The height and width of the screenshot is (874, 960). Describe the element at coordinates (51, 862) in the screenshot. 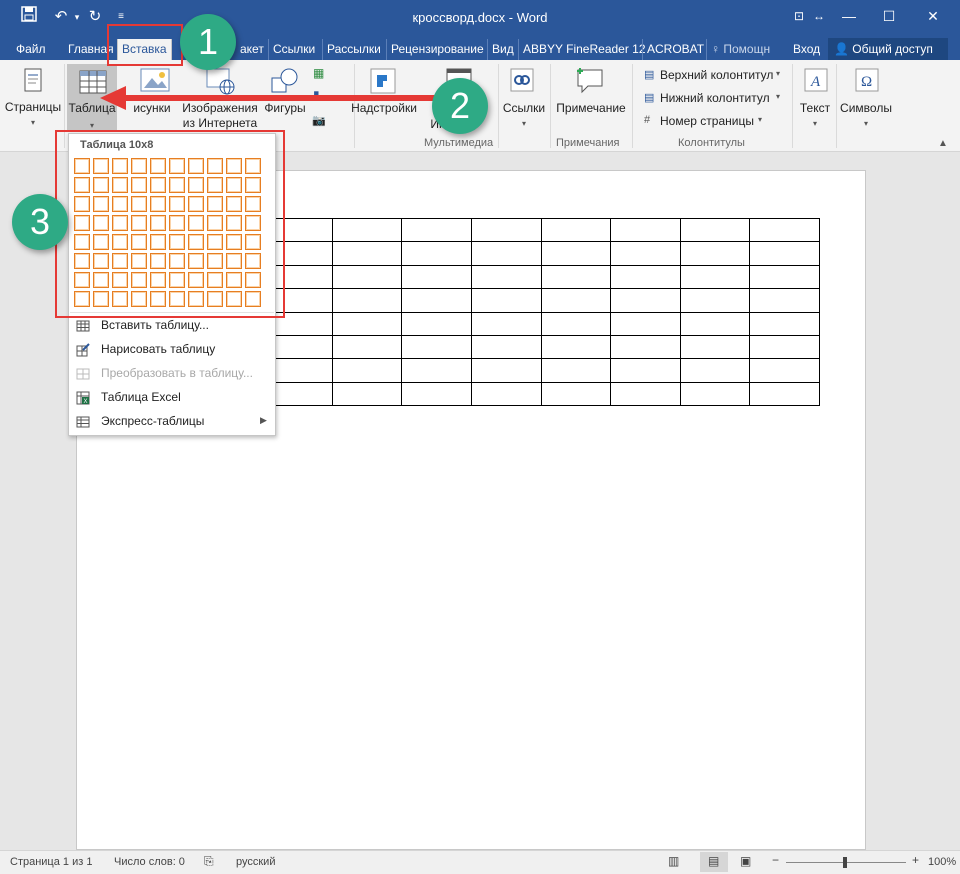

I see `page-count: Страница 1 из 1` at that location.